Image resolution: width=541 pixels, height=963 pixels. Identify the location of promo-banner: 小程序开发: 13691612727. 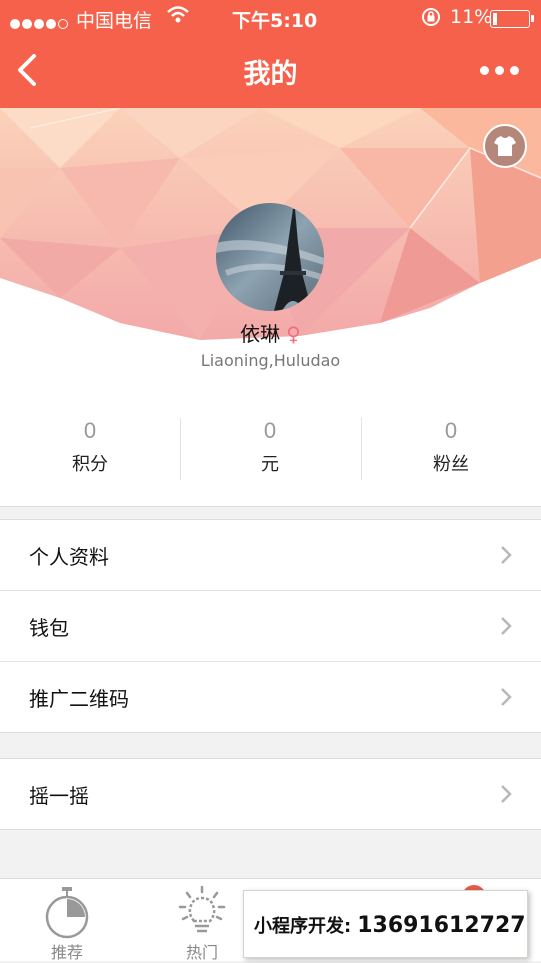
(385, 924).